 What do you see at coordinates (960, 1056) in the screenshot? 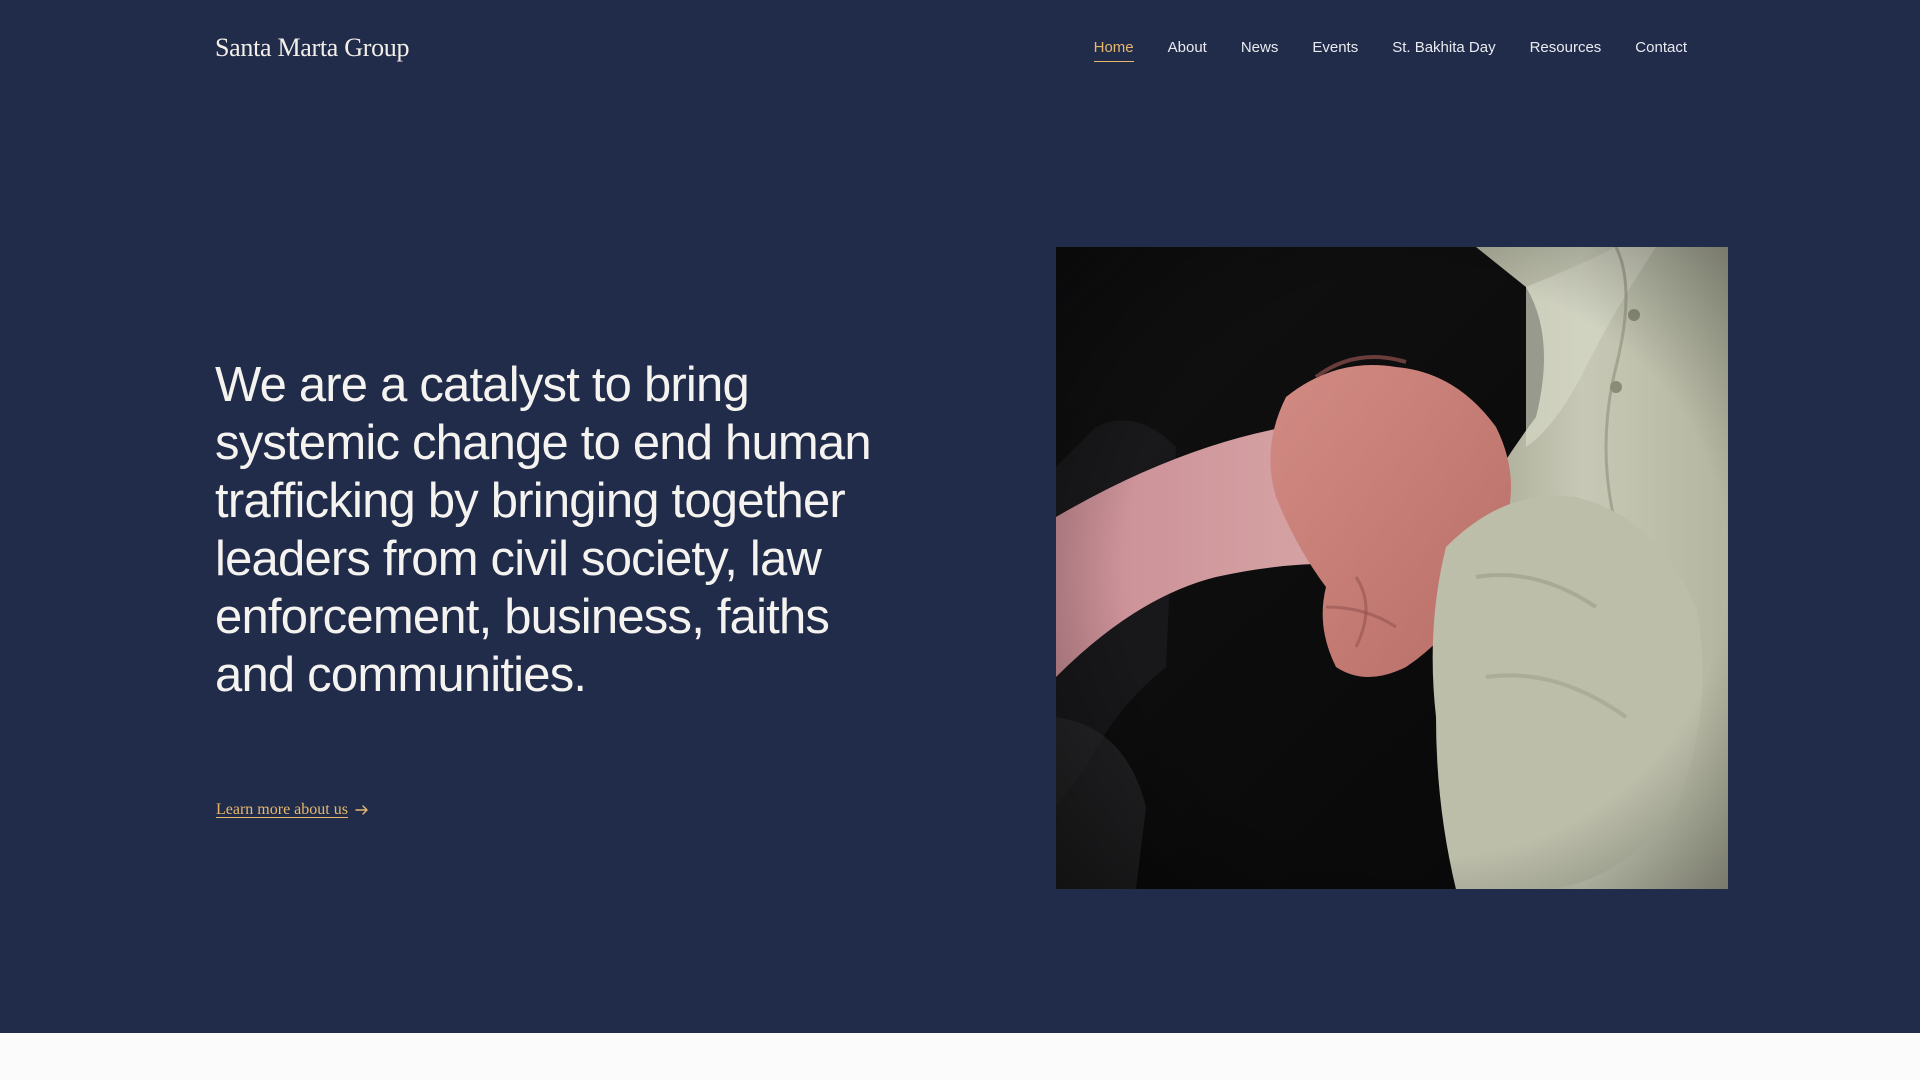
I see `lower-section` at bounding box center [960, 1056].